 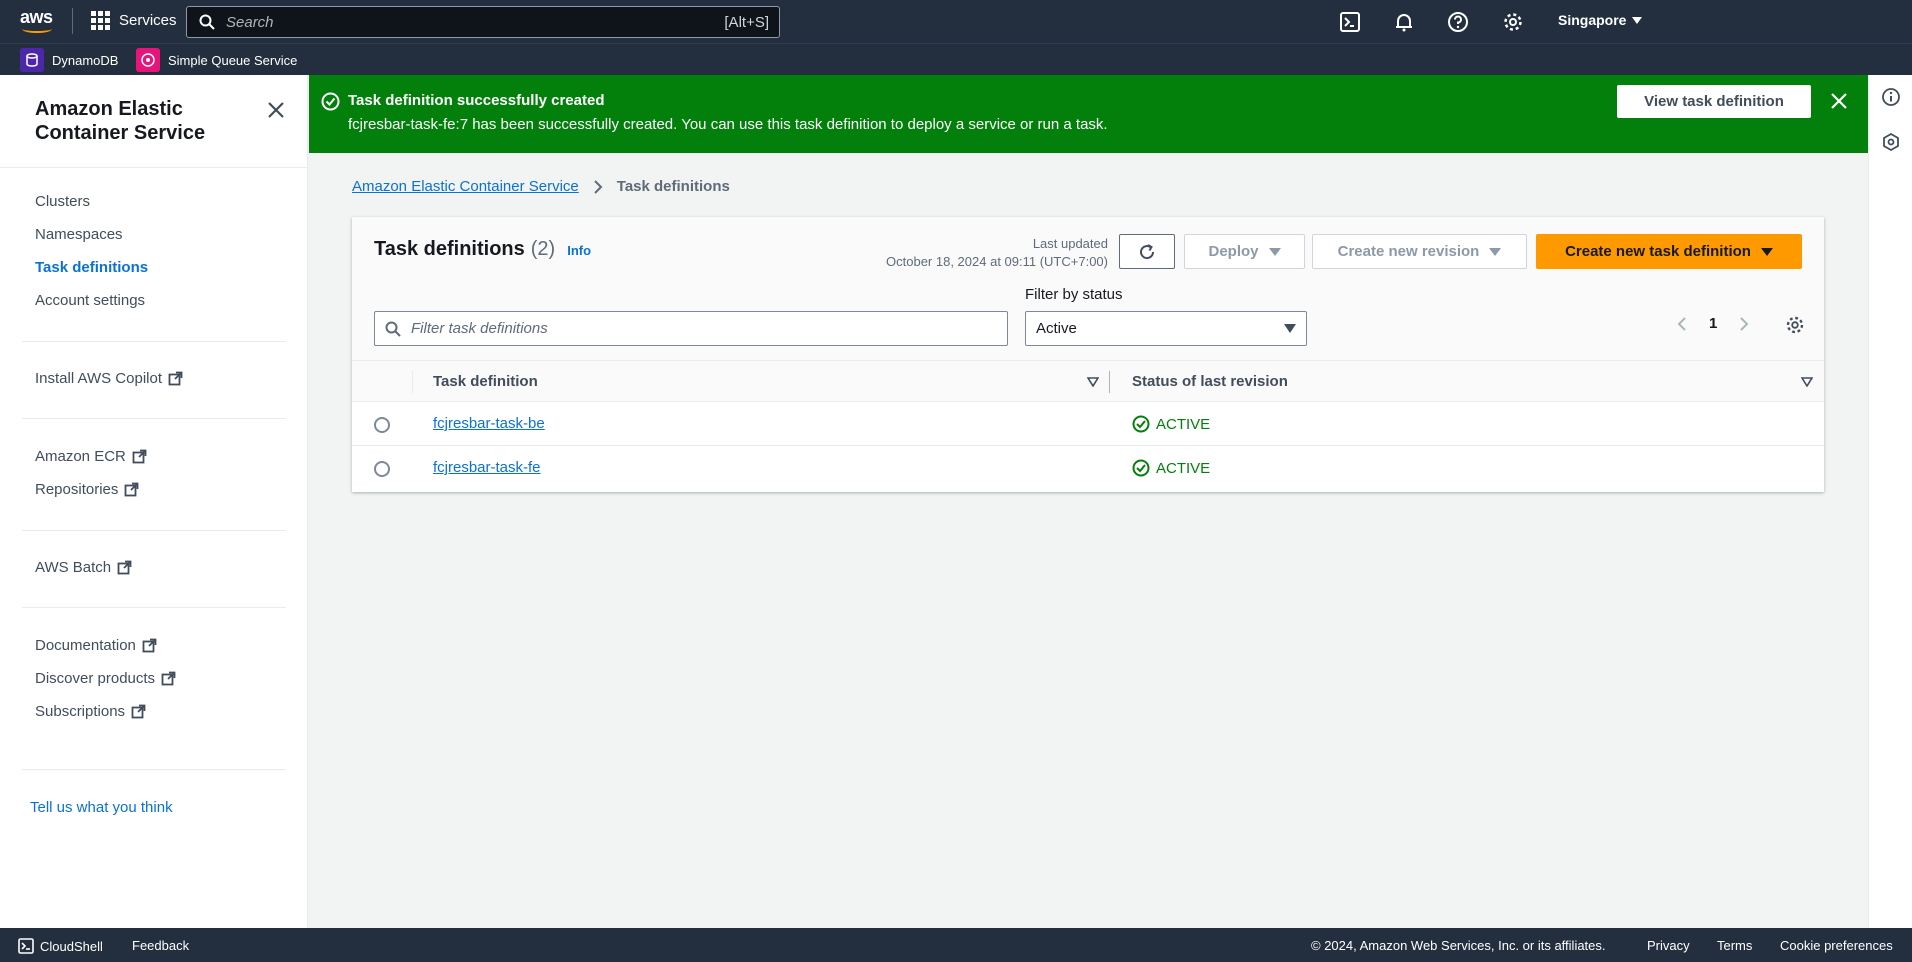 I want to click on sidebar-item-label: Subscriptions, so click(x=80, y=711).